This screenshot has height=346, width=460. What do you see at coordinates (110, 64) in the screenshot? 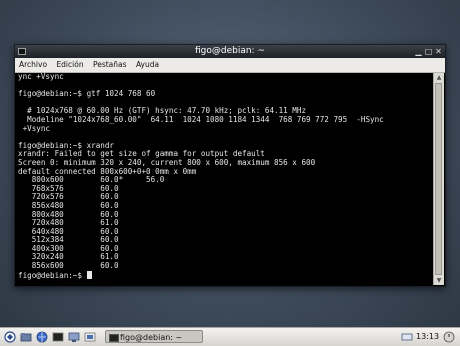
I see `menu-pestanas: Pestañas` at bounding box center [110, 64].